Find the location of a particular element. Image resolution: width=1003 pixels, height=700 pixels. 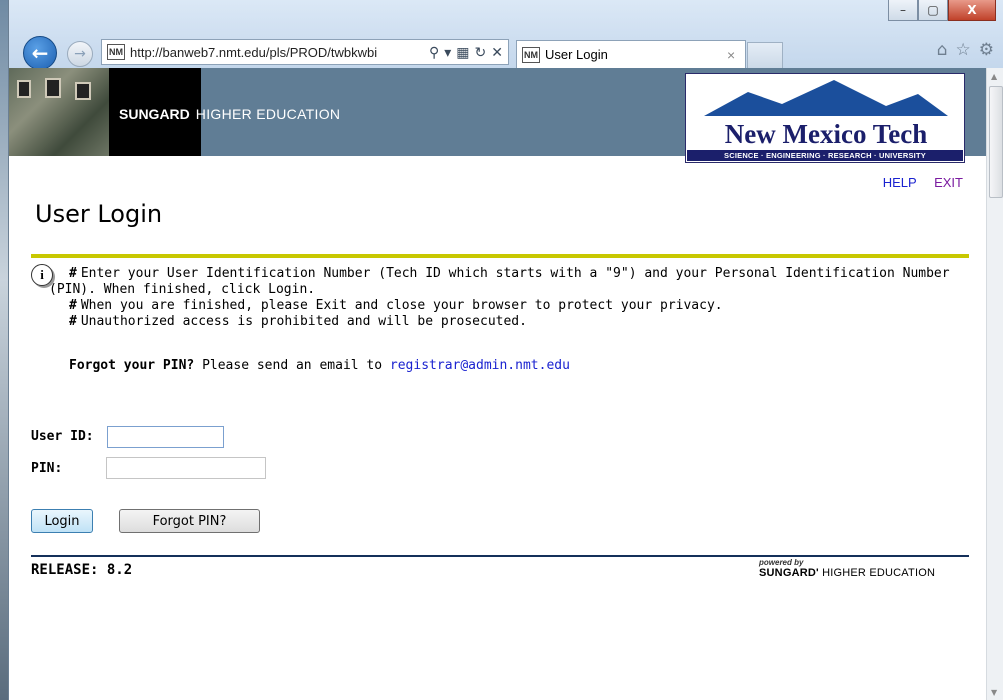

mountains-icon is located at coordinates (826, 98).